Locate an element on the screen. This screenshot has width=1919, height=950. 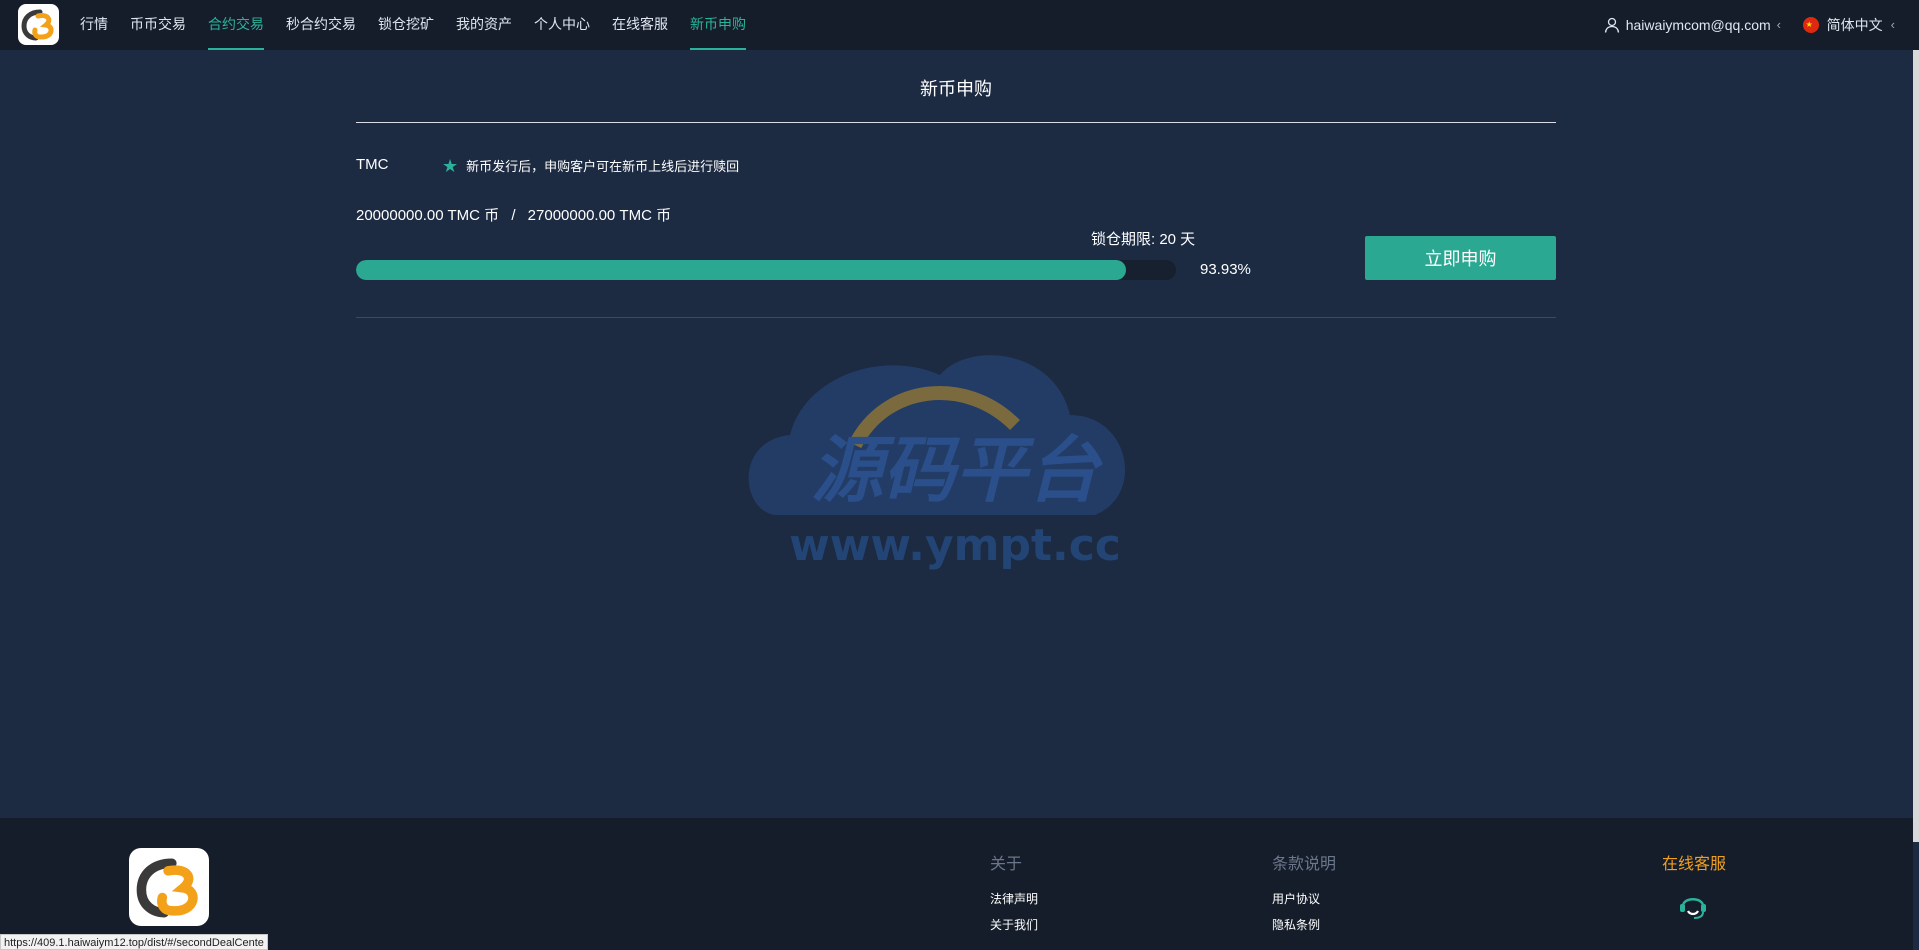
nav-item-market: 行情 is located at coordinates (94, 25).